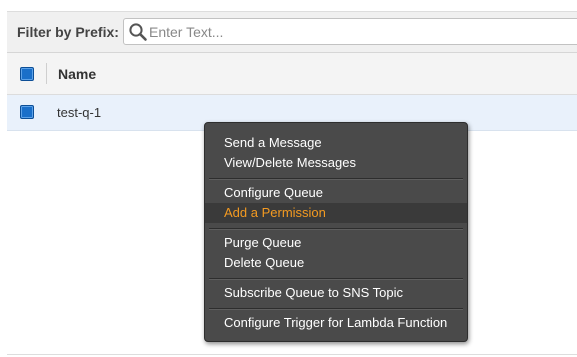 The width and height of the screenshot is (577, 357). What do you see at coordinates (292, 74) in the screenshot?
I see `table-header: Name` at bounding box center [292, 74].